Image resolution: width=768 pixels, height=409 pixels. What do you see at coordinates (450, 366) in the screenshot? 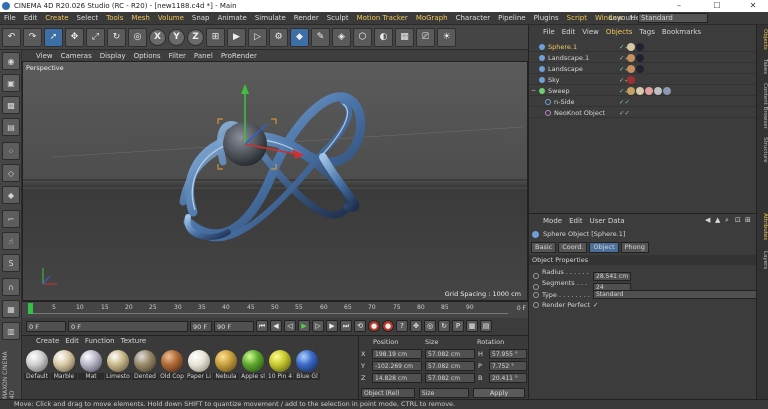
I see `size-y-field: 57.082 cm` at bounding box center [450, 366].